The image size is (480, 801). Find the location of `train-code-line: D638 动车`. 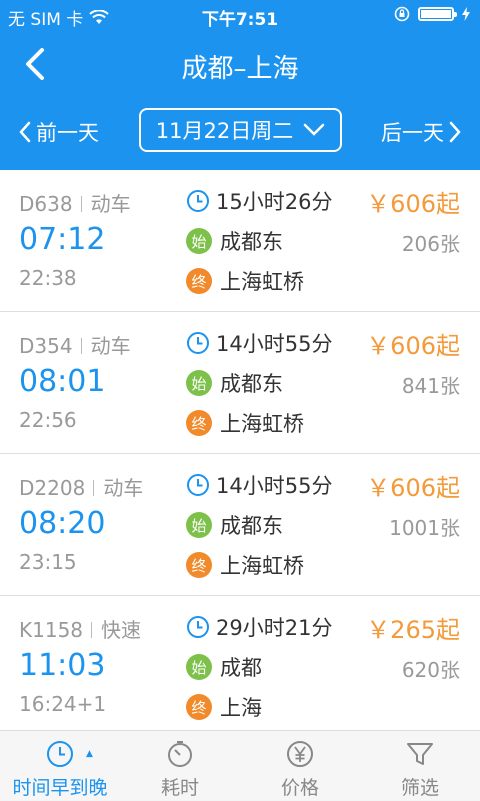

train-code-line: D638 动车 is located at coordinates (75, 202).